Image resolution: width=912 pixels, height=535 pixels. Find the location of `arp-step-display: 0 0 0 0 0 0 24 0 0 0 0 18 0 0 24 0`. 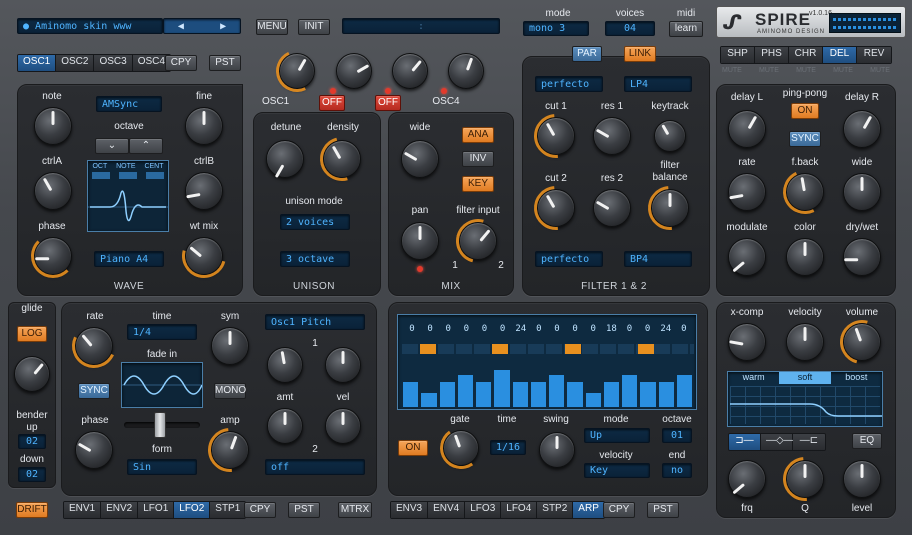

arp-step-display: 0 0 0 0 0 0 24 0 0 0 0 18 0 0 24 0 is located at coordinates (547, 362).